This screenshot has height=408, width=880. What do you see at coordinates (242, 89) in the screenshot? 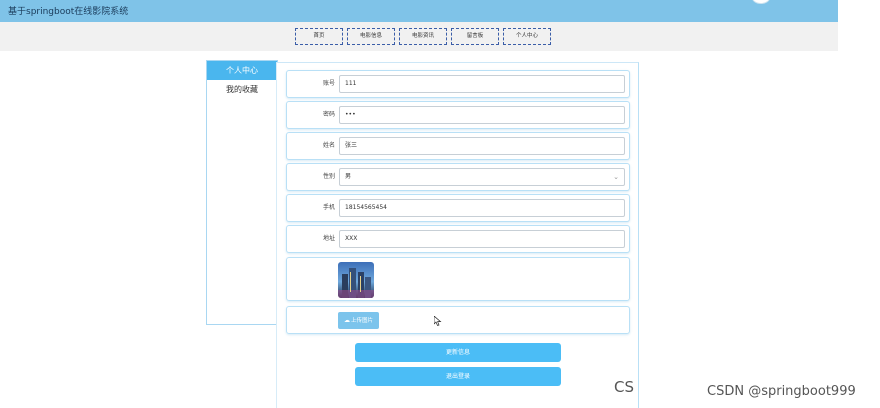
I see `sidebar-item-favorites: 我的收藏` at bounding box center [242, 89].